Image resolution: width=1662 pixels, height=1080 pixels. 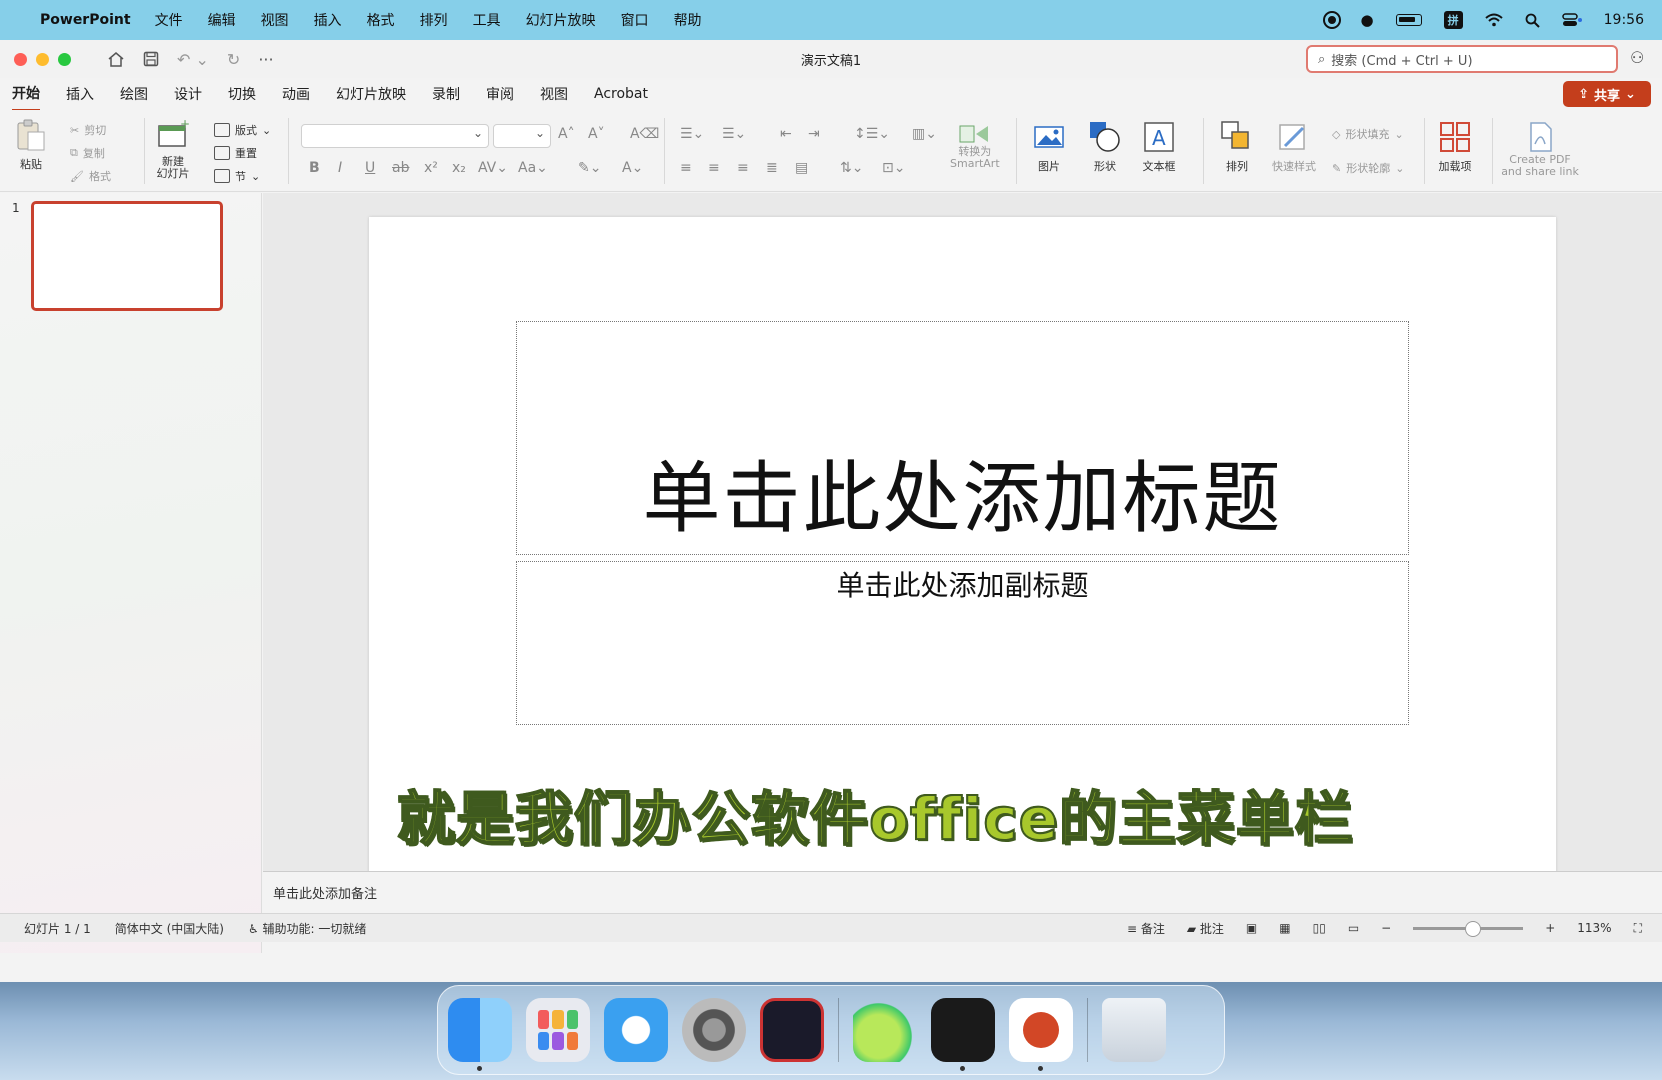 What do you see at coordinates (558, 1030) in the screenshot?
I see `launchpad-icon` at bounding box center [558, 1030].